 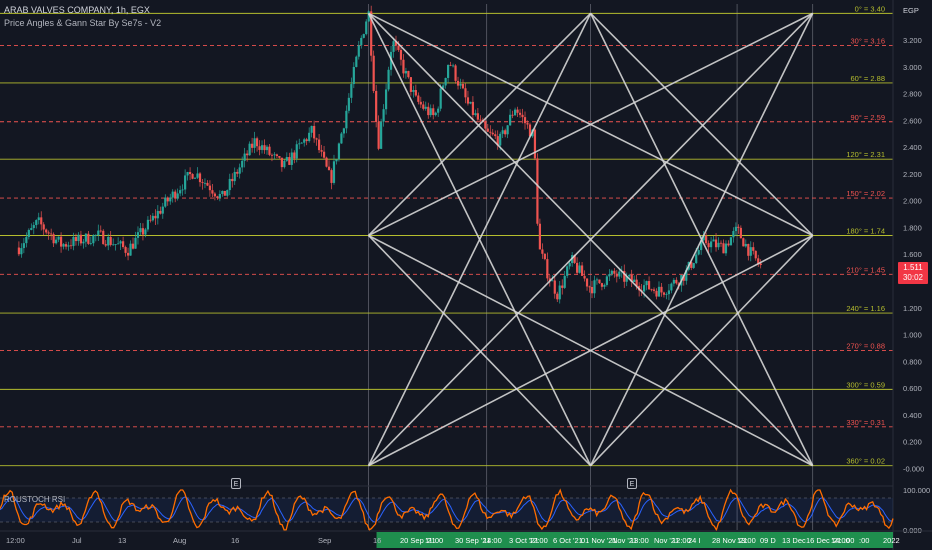 I want to click on price-tick-label: 2.600, so click(x=912, y=120).